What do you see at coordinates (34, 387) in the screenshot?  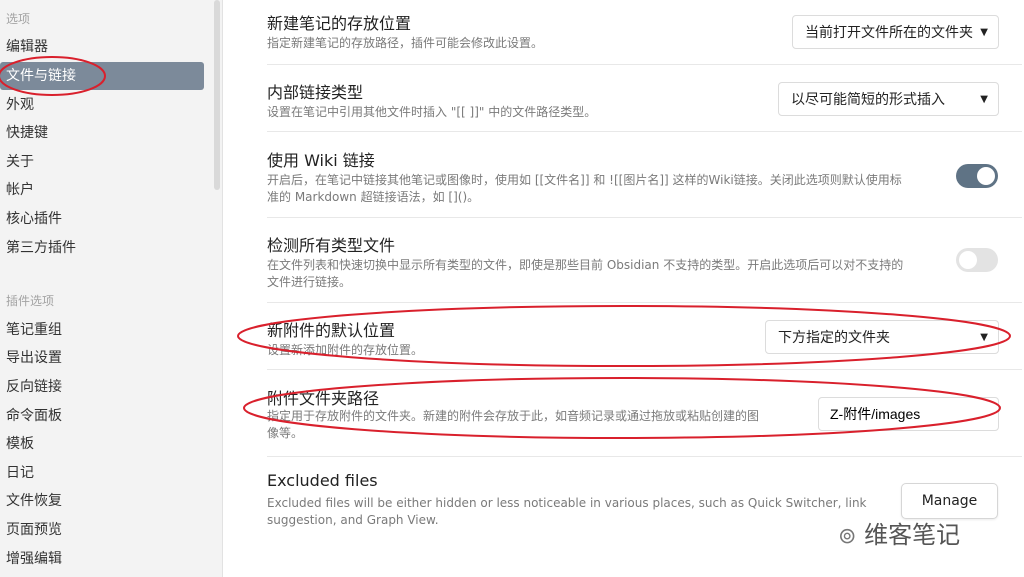 I see `sidebar-item-backlinks: 反向链接` at bounding box center [34, 387].